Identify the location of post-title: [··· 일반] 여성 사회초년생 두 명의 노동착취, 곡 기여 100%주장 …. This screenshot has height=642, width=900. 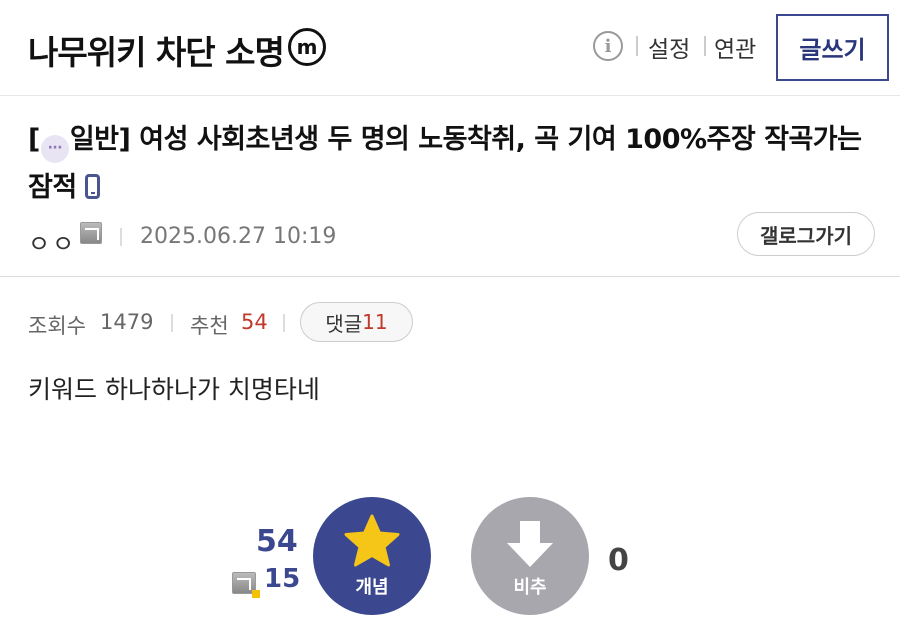
(453, 164).